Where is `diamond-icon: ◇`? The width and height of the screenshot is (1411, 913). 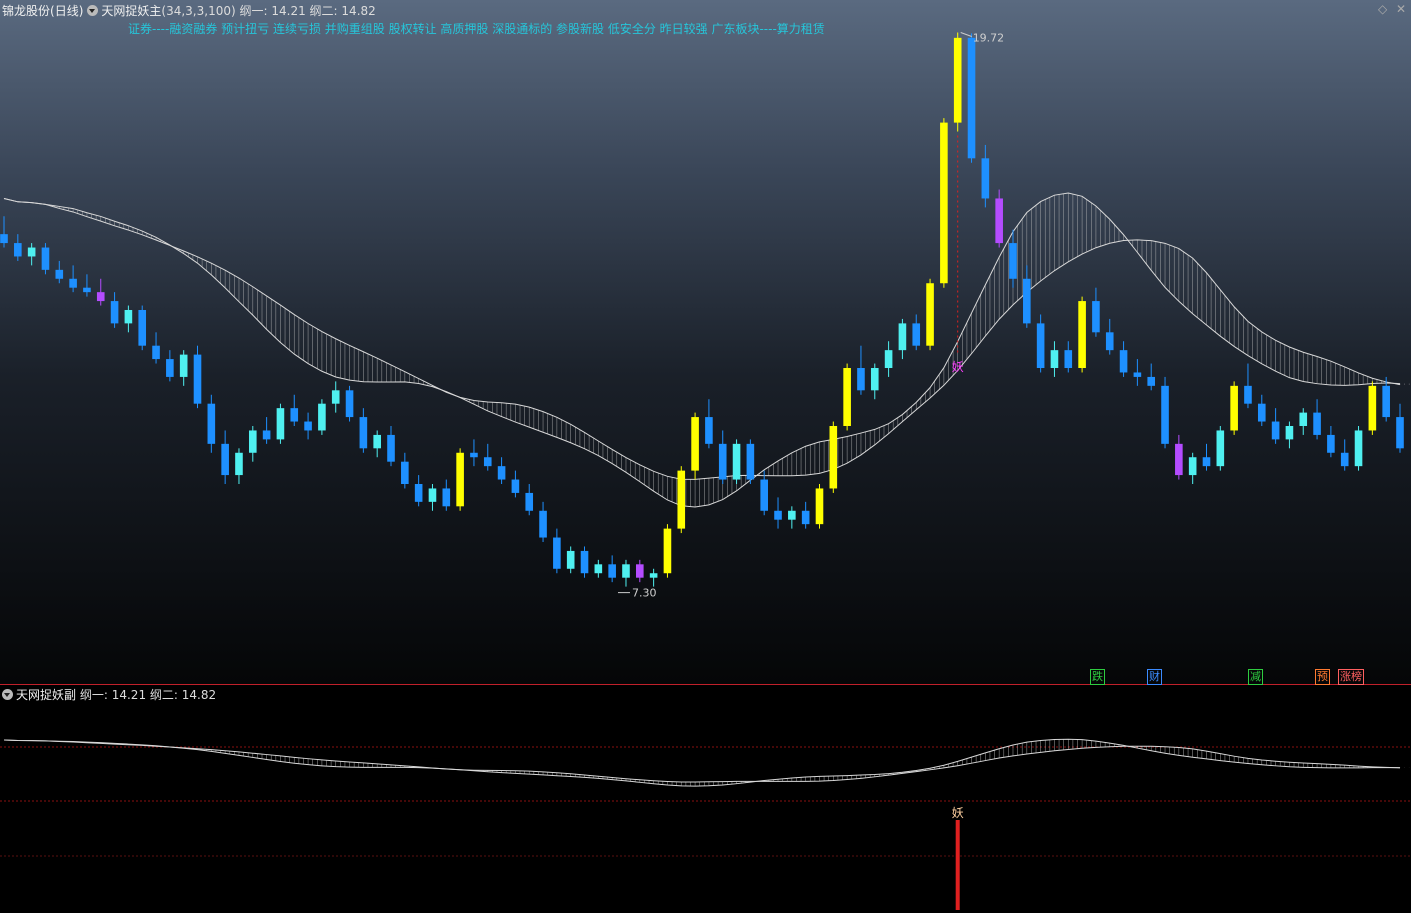
diamond-icon: ◇ is located at coordinates (1382, 9).